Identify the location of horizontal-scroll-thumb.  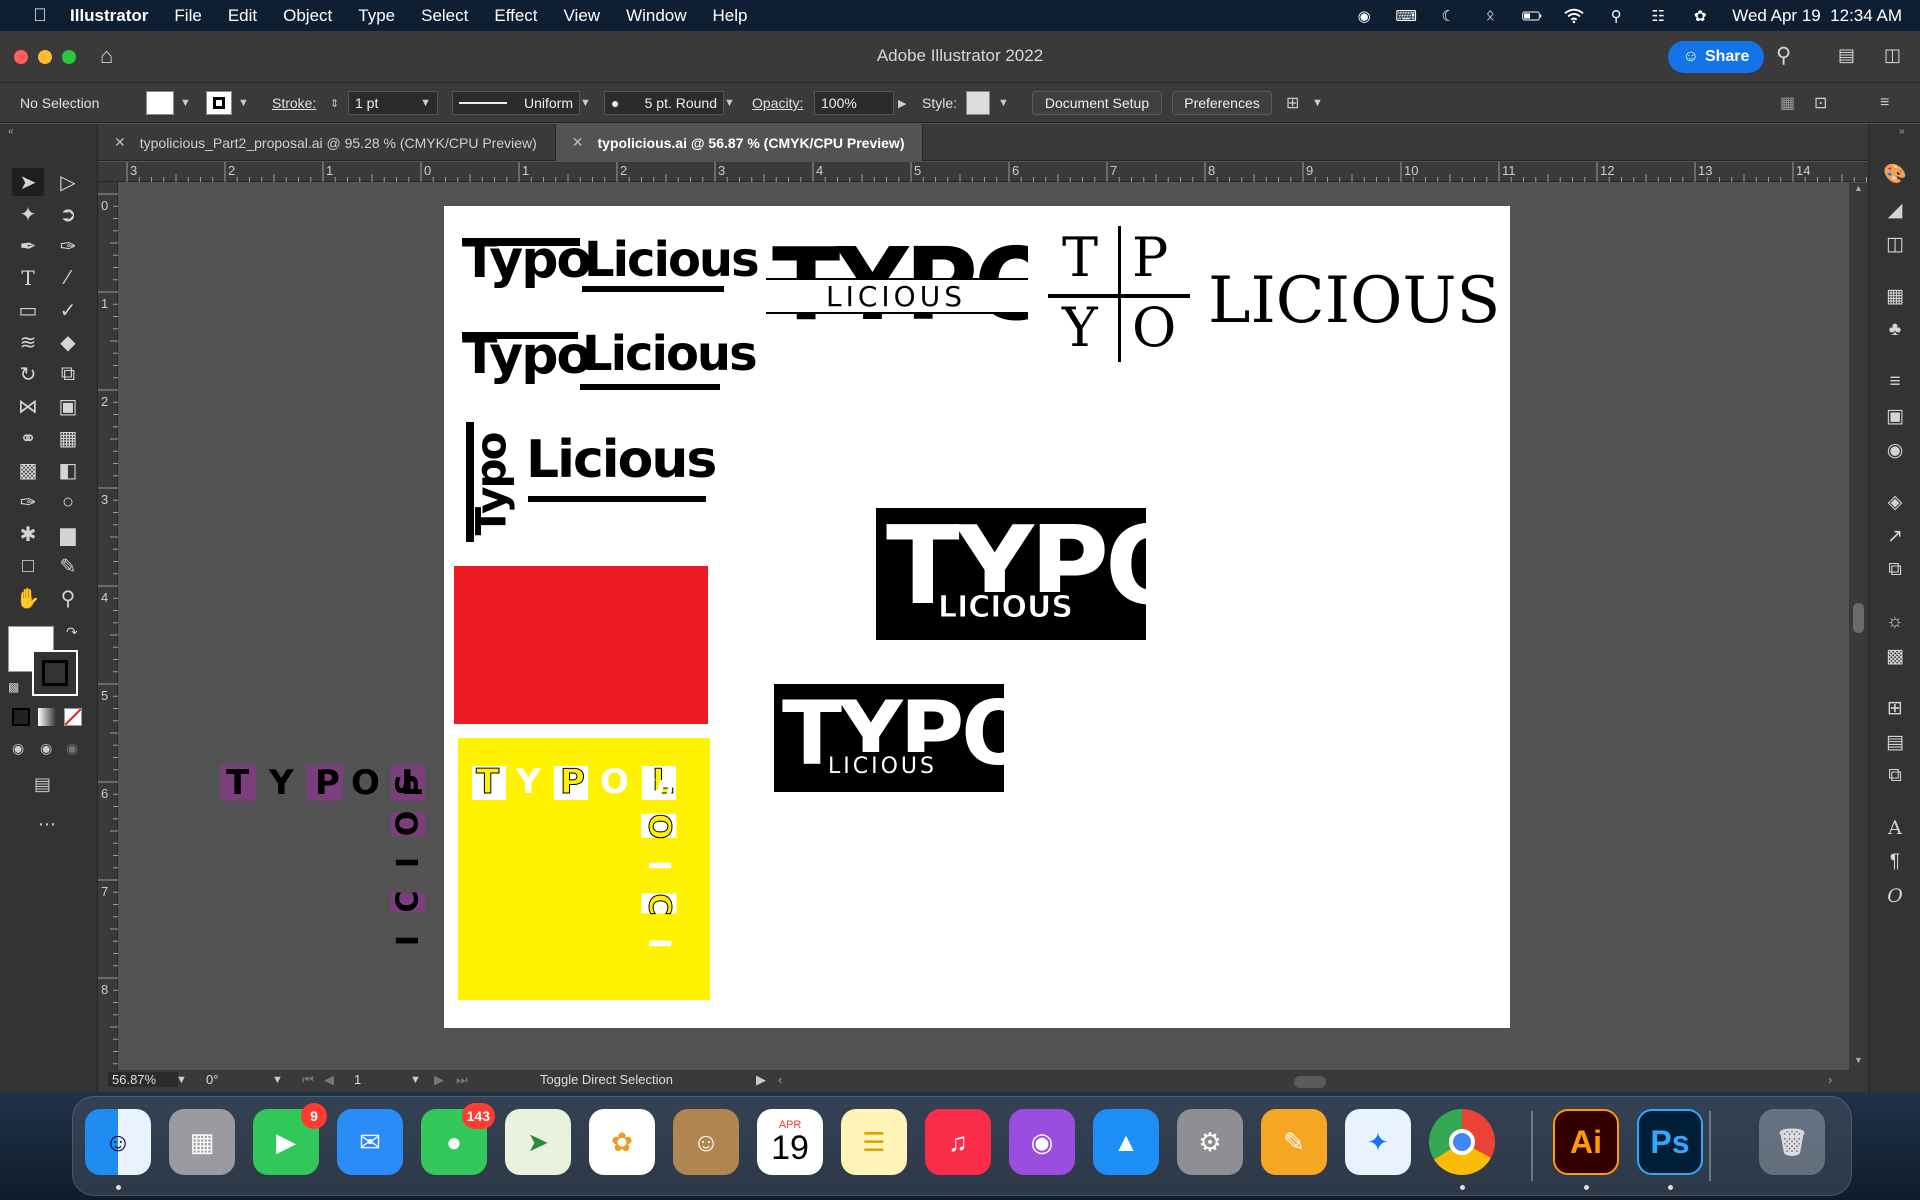
(1310, 1082).